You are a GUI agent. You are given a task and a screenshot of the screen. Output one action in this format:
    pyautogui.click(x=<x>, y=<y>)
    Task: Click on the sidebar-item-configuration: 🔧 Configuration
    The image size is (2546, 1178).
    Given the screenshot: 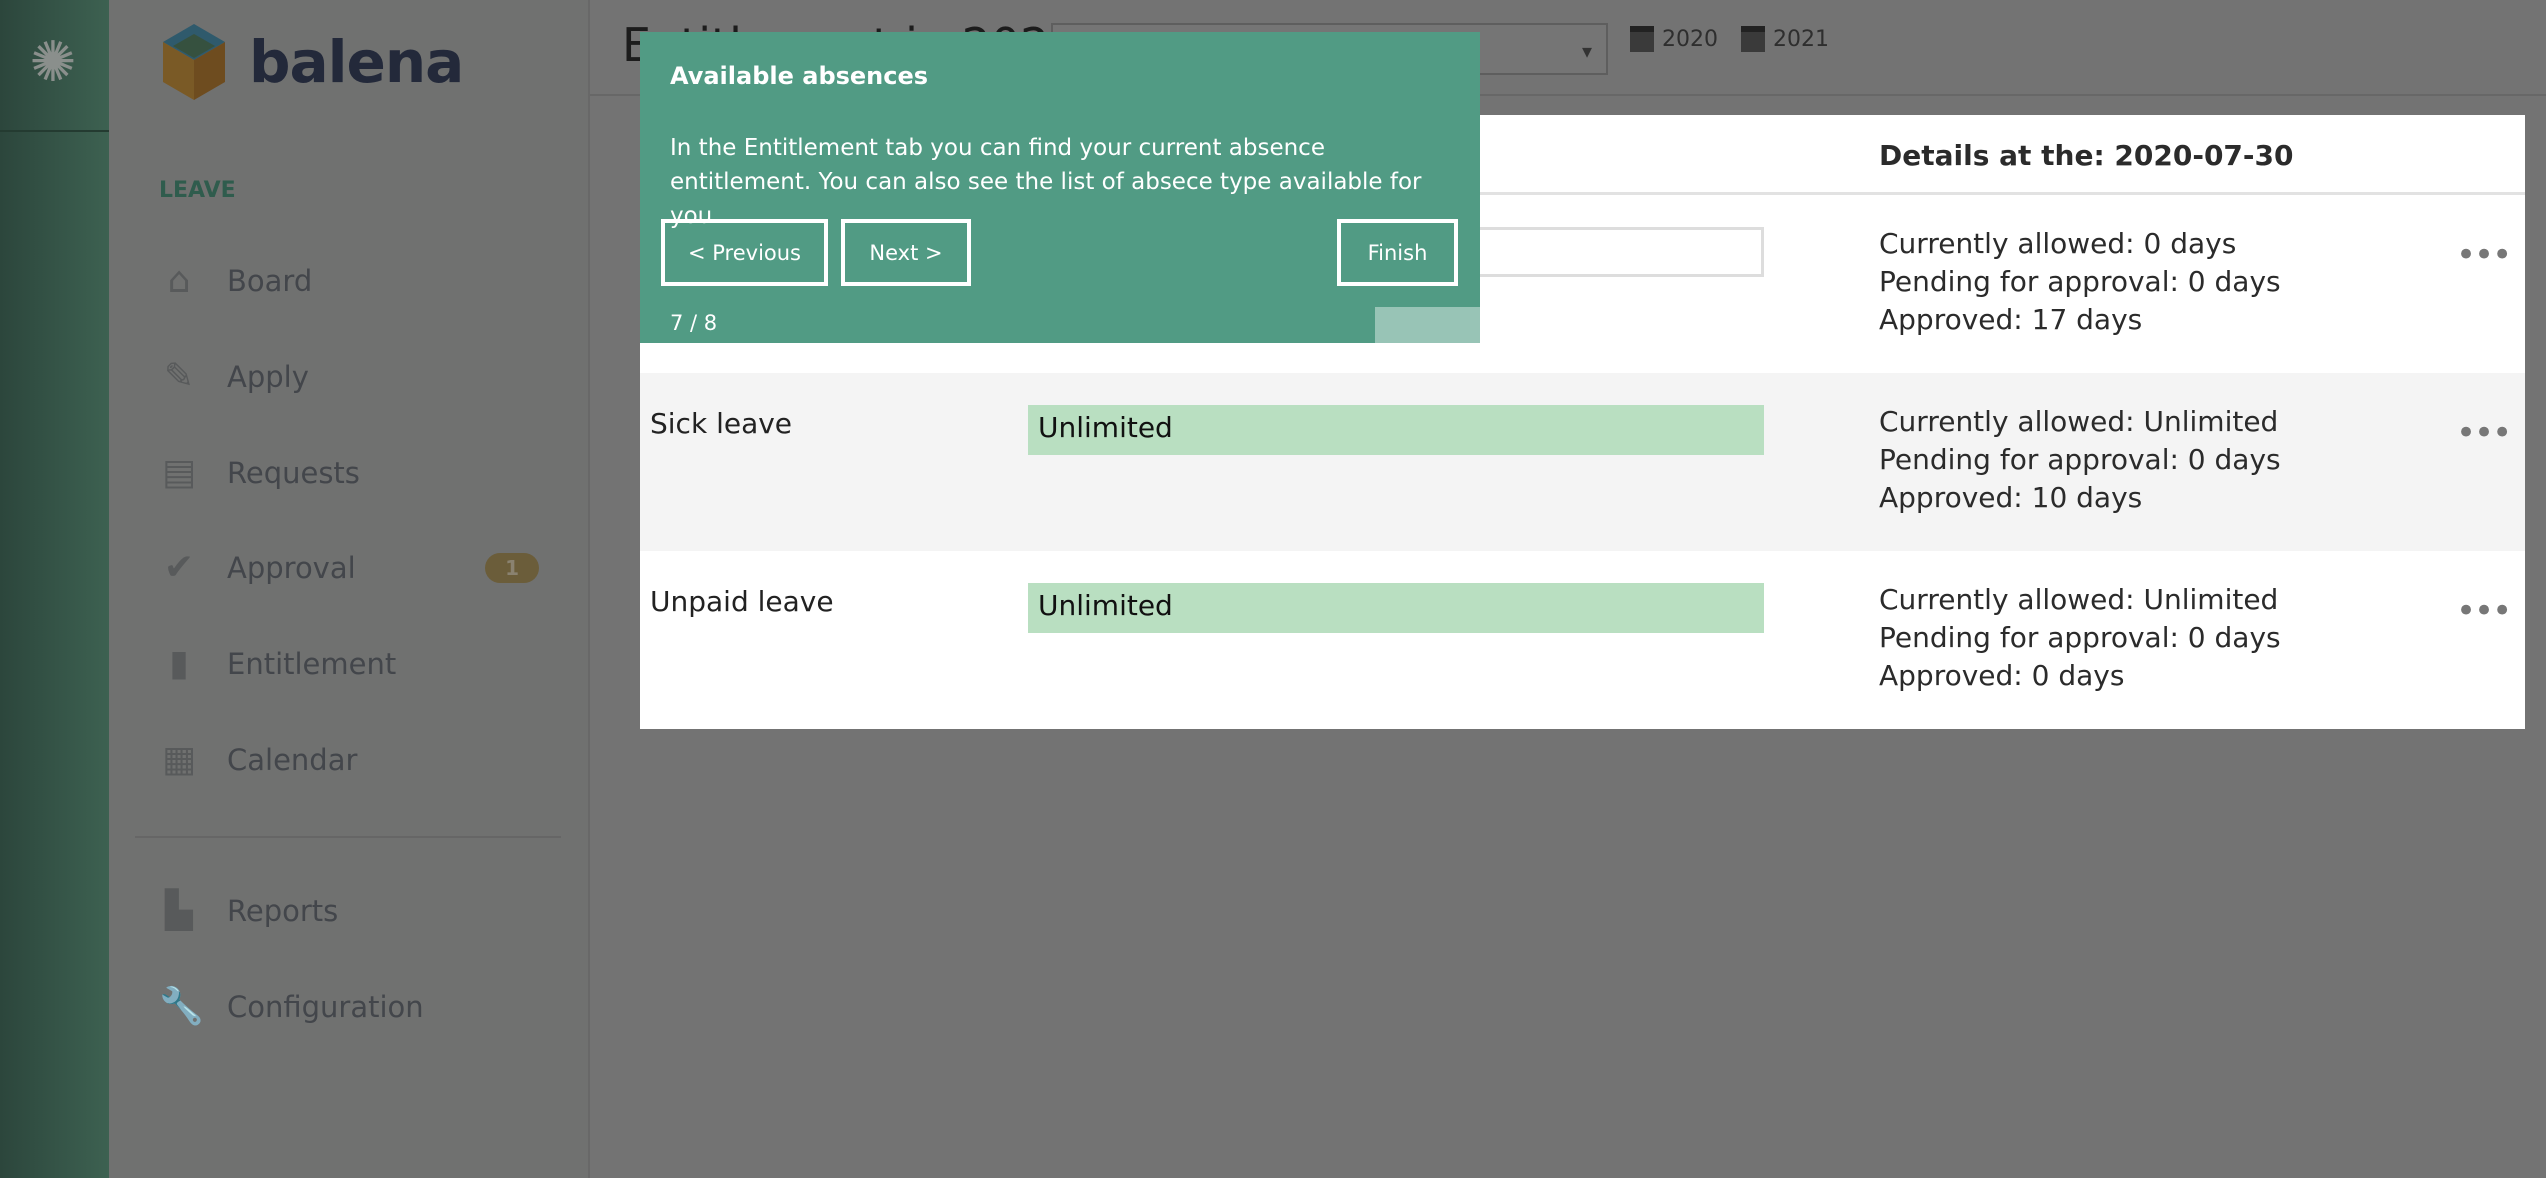 What is the action you would take?
    pyautogui.click(x=349, y=1007)
    